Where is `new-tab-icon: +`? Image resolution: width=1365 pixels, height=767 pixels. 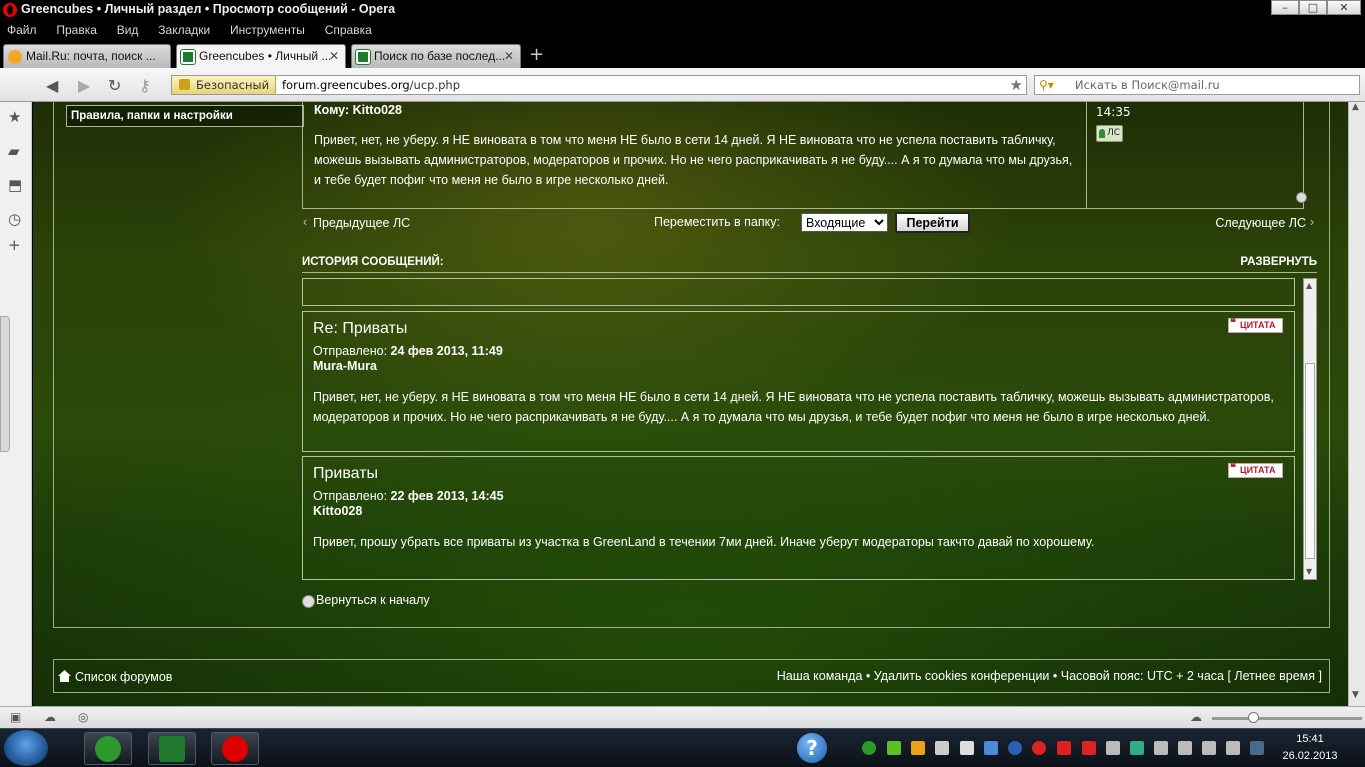 new-tab-icon: + is located at coordinates (536, 54).